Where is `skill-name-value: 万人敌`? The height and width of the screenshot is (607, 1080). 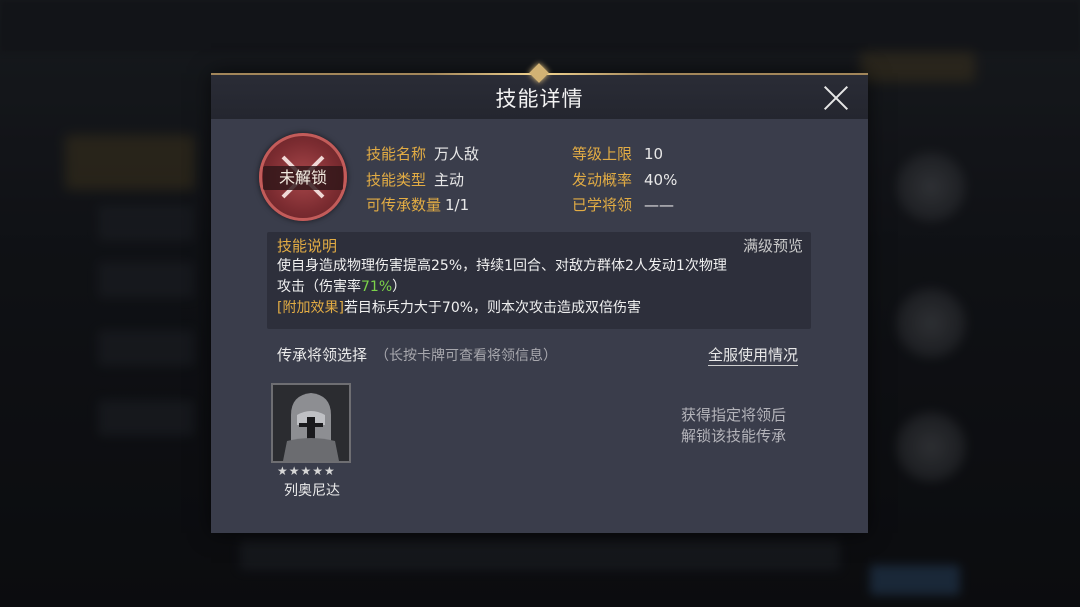 skill-name-value: 万人敌 is located at coordinates (457, 154).